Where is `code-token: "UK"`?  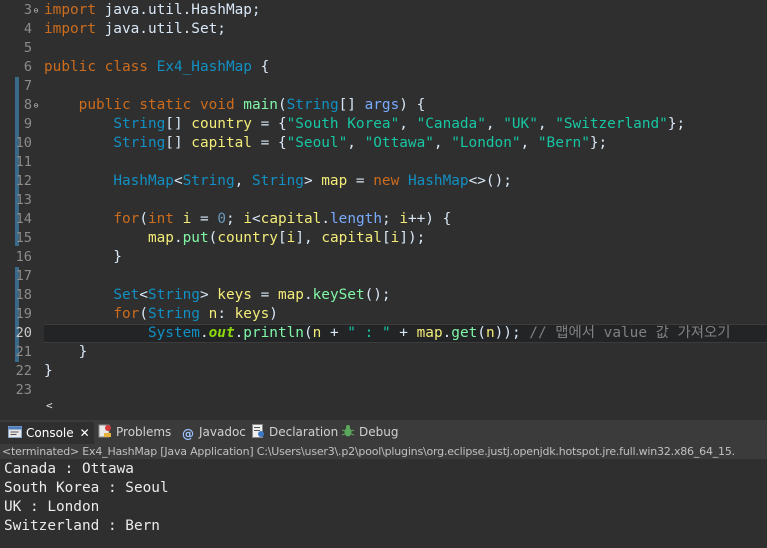
code-token: "UK" is located at coordinates (520, 124).